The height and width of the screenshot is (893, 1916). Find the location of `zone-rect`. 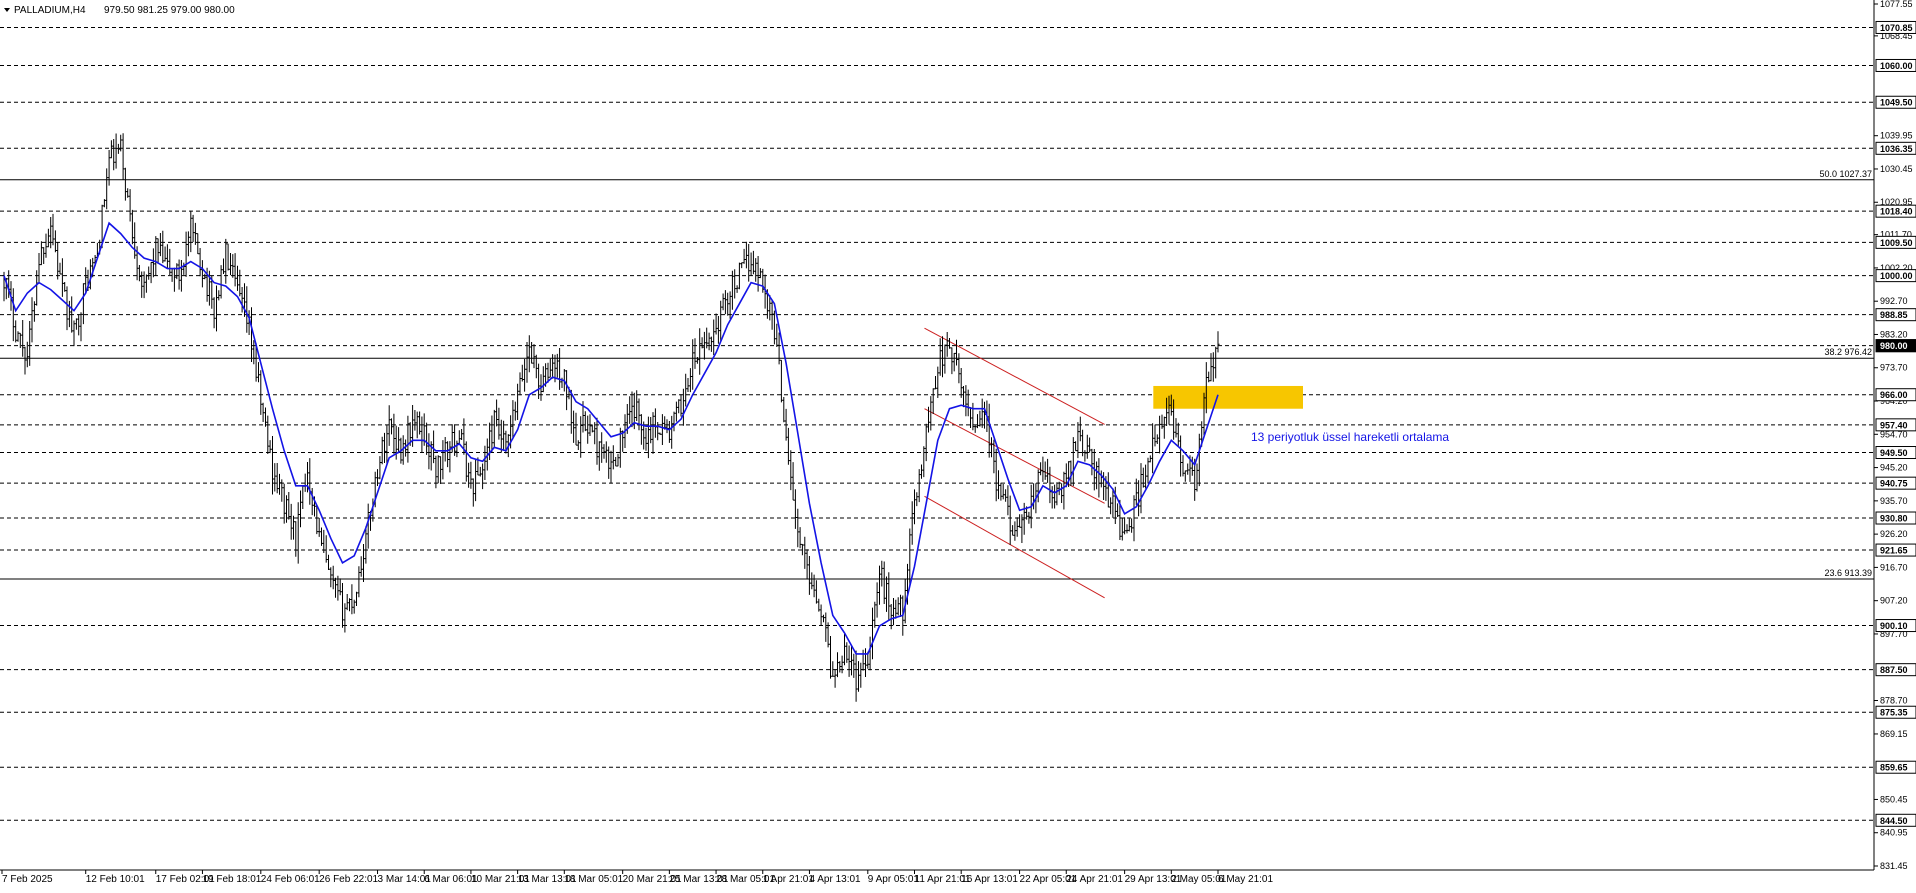

zone-rect is located at coordinates (1228, 397).